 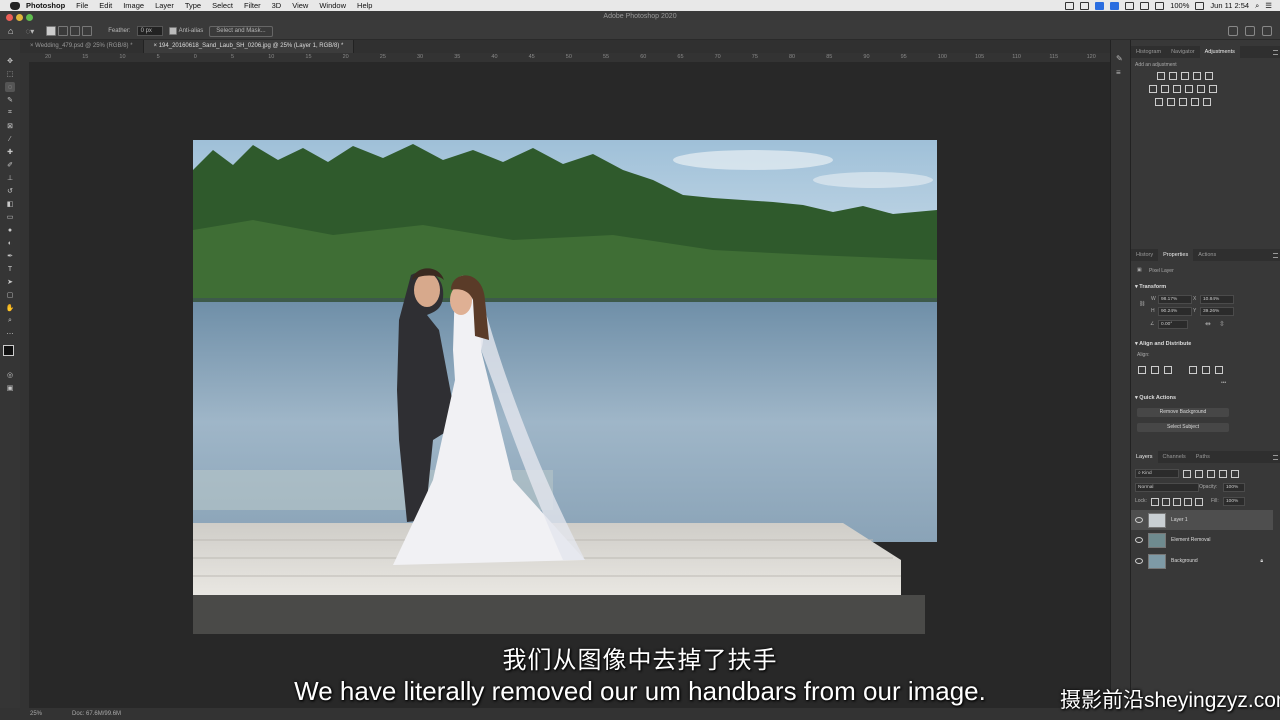 What do you see at coordinates (1148, 52) in the screenshot?
I see `tab-histogram: Histogram` at bounding box center [1148, 52].